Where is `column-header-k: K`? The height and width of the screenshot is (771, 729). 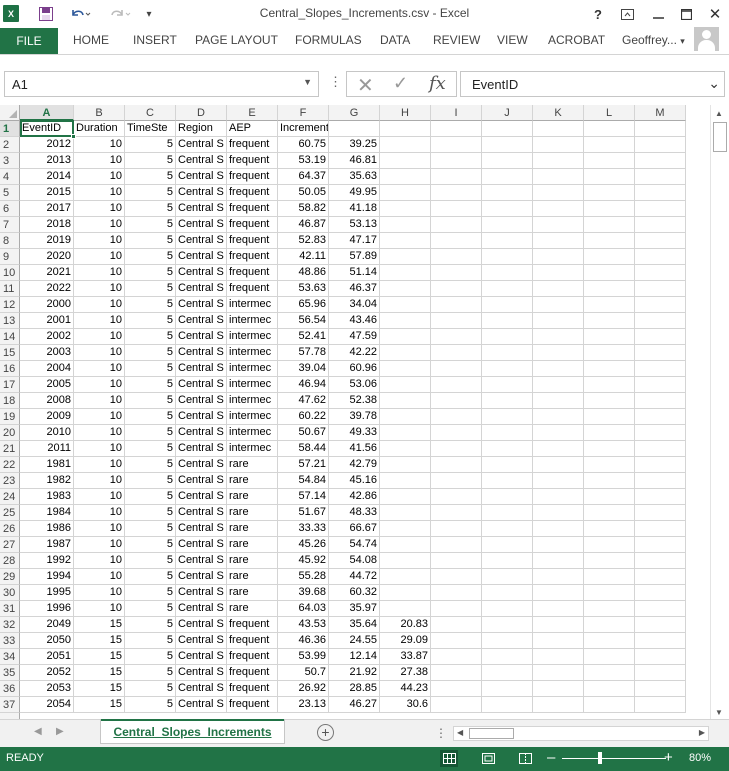
column-header-k: K is located at coordinates (558, 113).